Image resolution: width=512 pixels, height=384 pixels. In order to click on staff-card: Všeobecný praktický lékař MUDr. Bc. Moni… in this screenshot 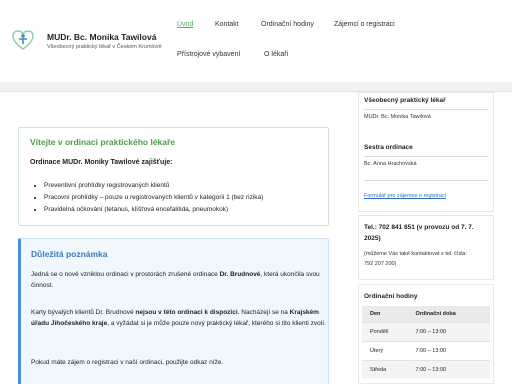, I will do `click(426, 152)`.